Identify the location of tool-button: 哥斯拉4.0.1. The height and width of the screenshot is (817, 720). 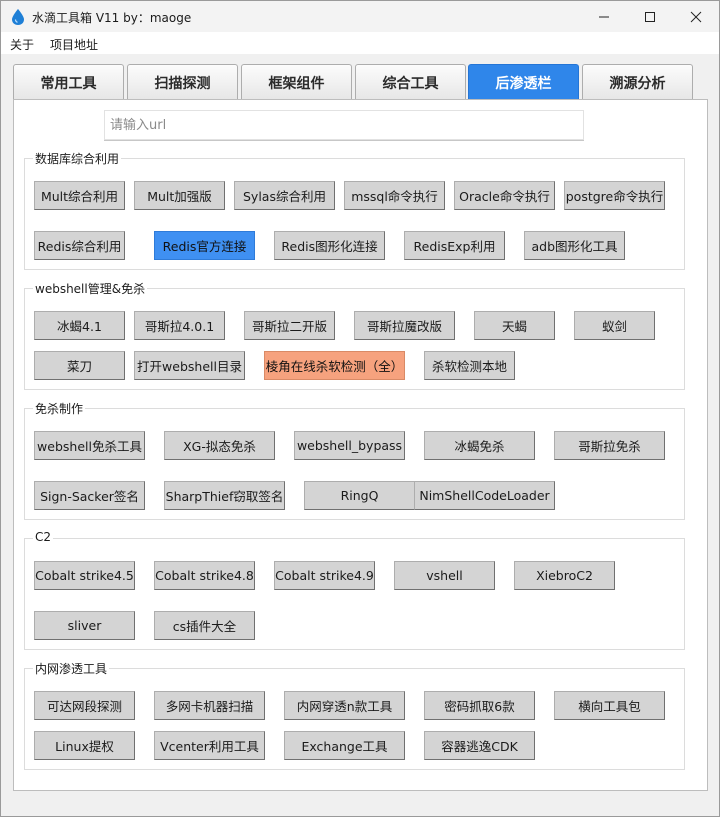
(179, 325).